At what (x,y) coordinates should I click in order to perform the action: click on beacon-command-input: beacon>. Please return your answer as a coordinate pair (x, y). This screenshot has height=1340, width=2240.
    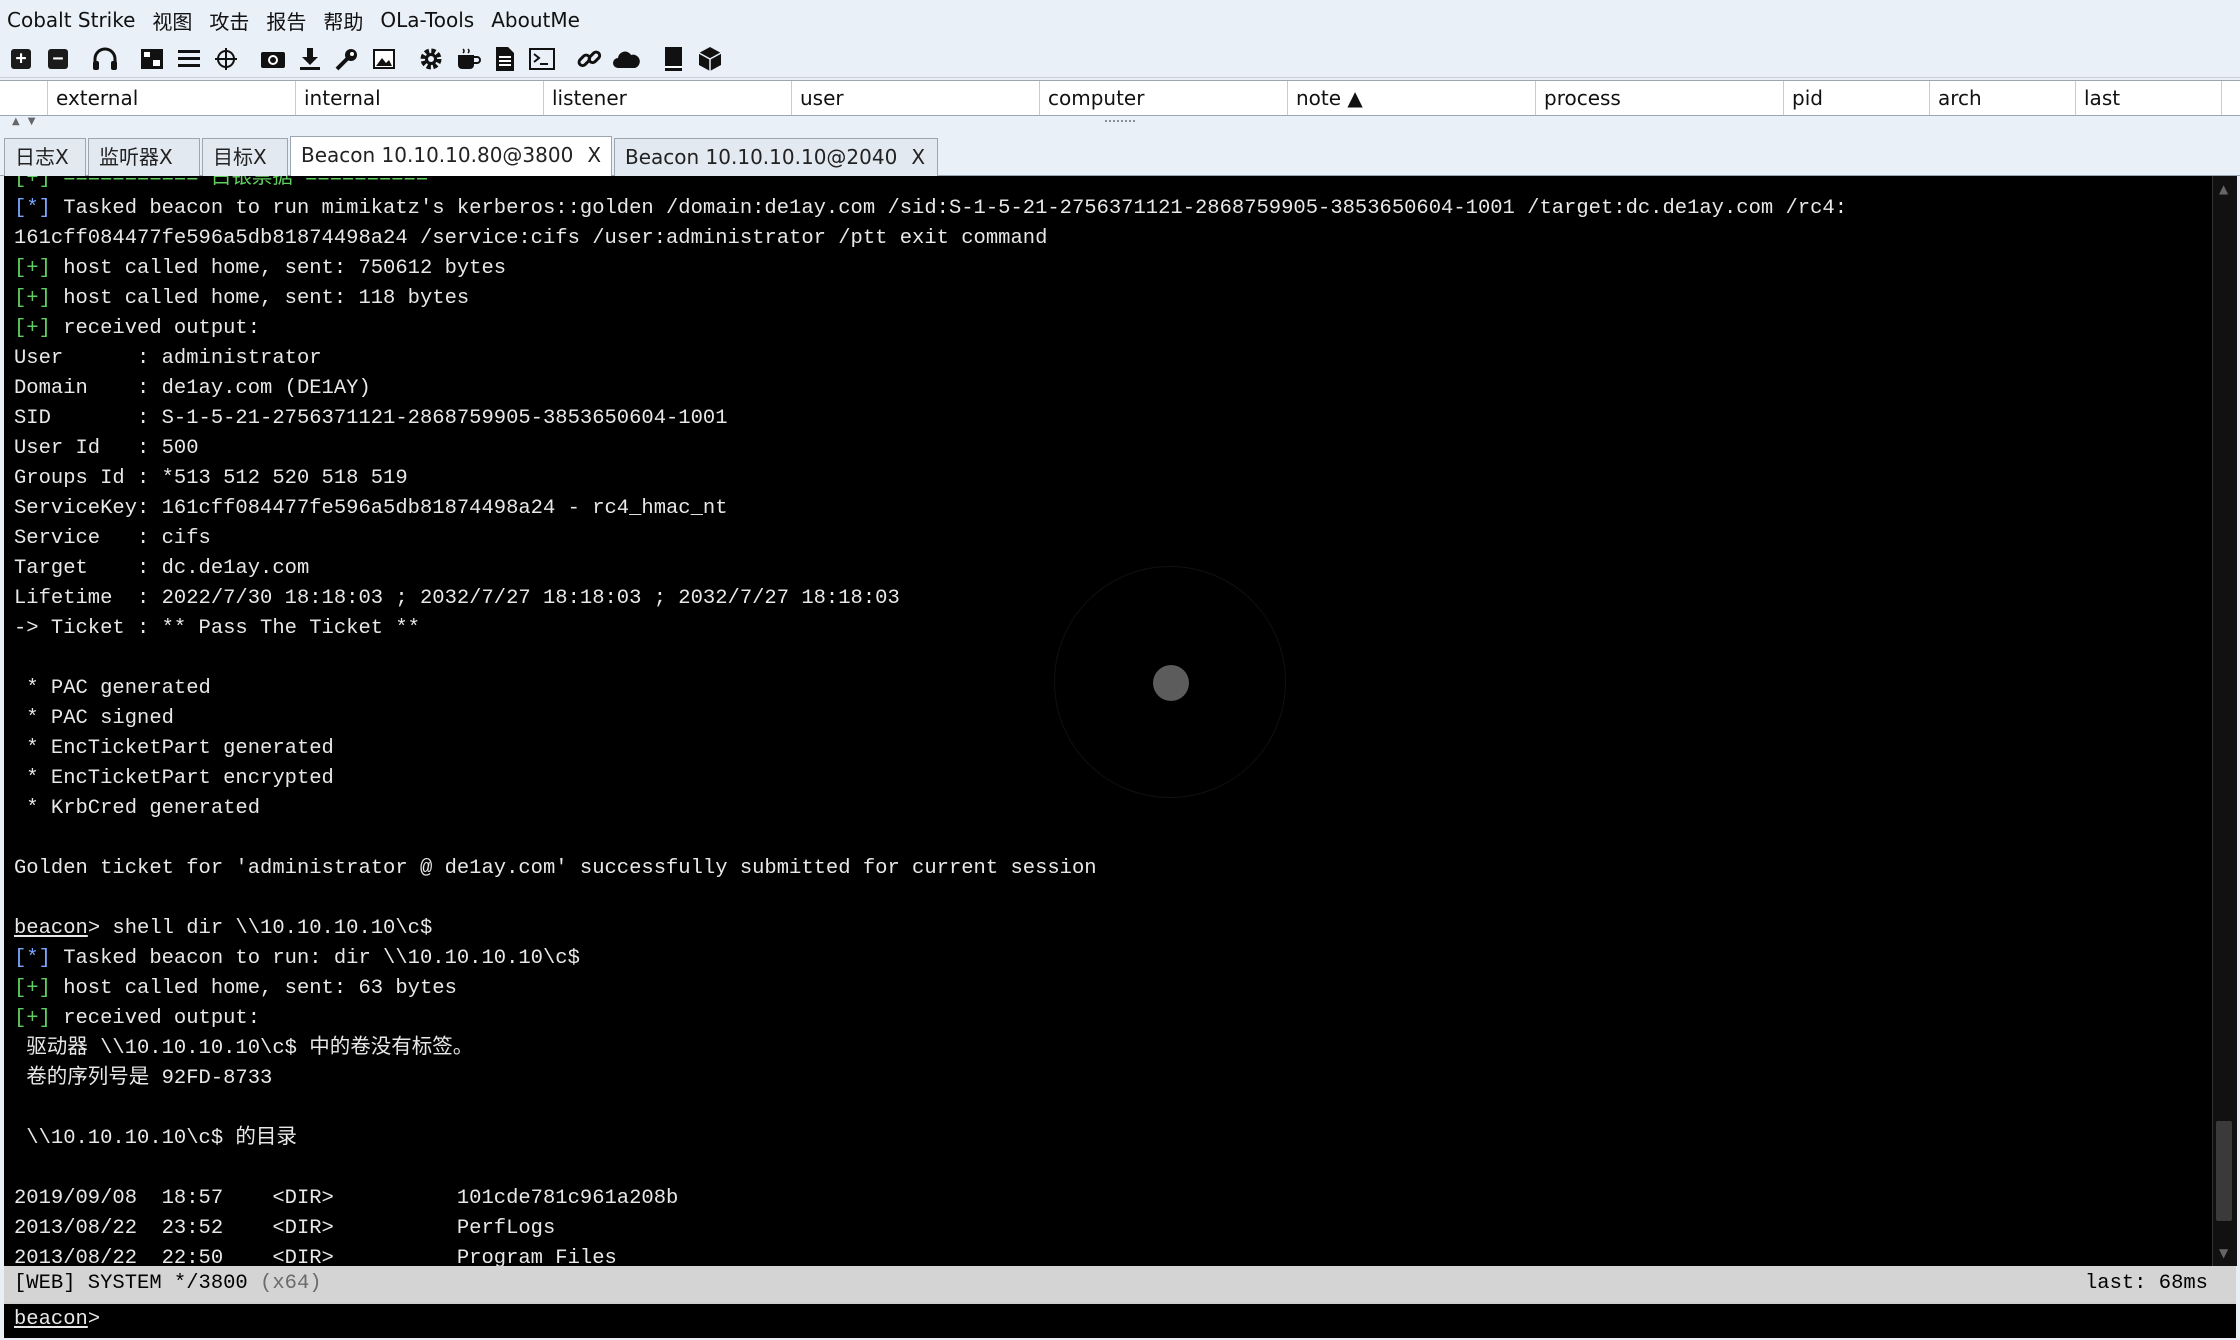
    Looking at the image, I should click on (1120, 1320).